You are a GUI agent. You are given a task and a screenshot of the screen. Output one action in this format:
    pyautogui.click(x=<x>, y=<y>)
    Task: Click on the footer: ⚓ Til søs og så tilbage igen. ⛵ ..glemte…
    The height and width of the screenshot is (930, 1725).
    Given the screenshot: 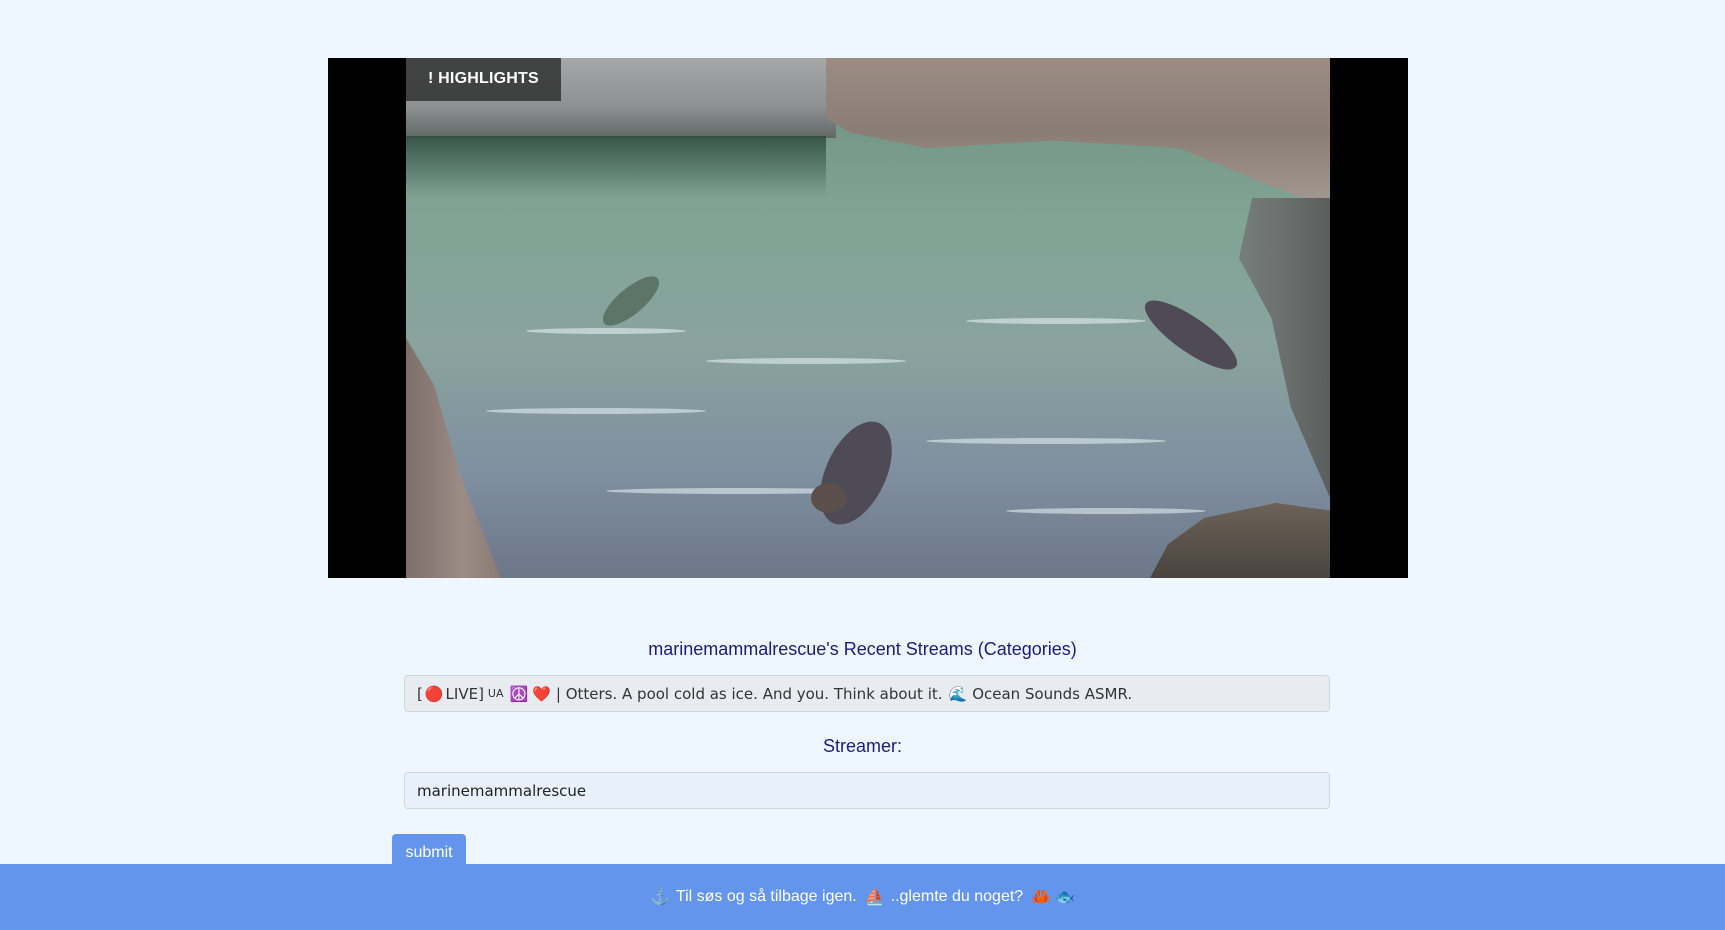 What is the action you would take?
    pyautogui.click(x=862, y=897)
    